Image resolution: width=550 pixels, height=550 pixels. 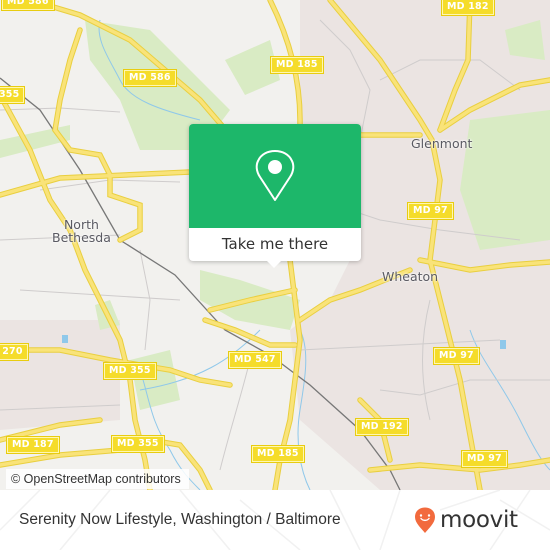 I want to click on place-label-north-bethesda: North Bethesda, so click(x=81, y=231).